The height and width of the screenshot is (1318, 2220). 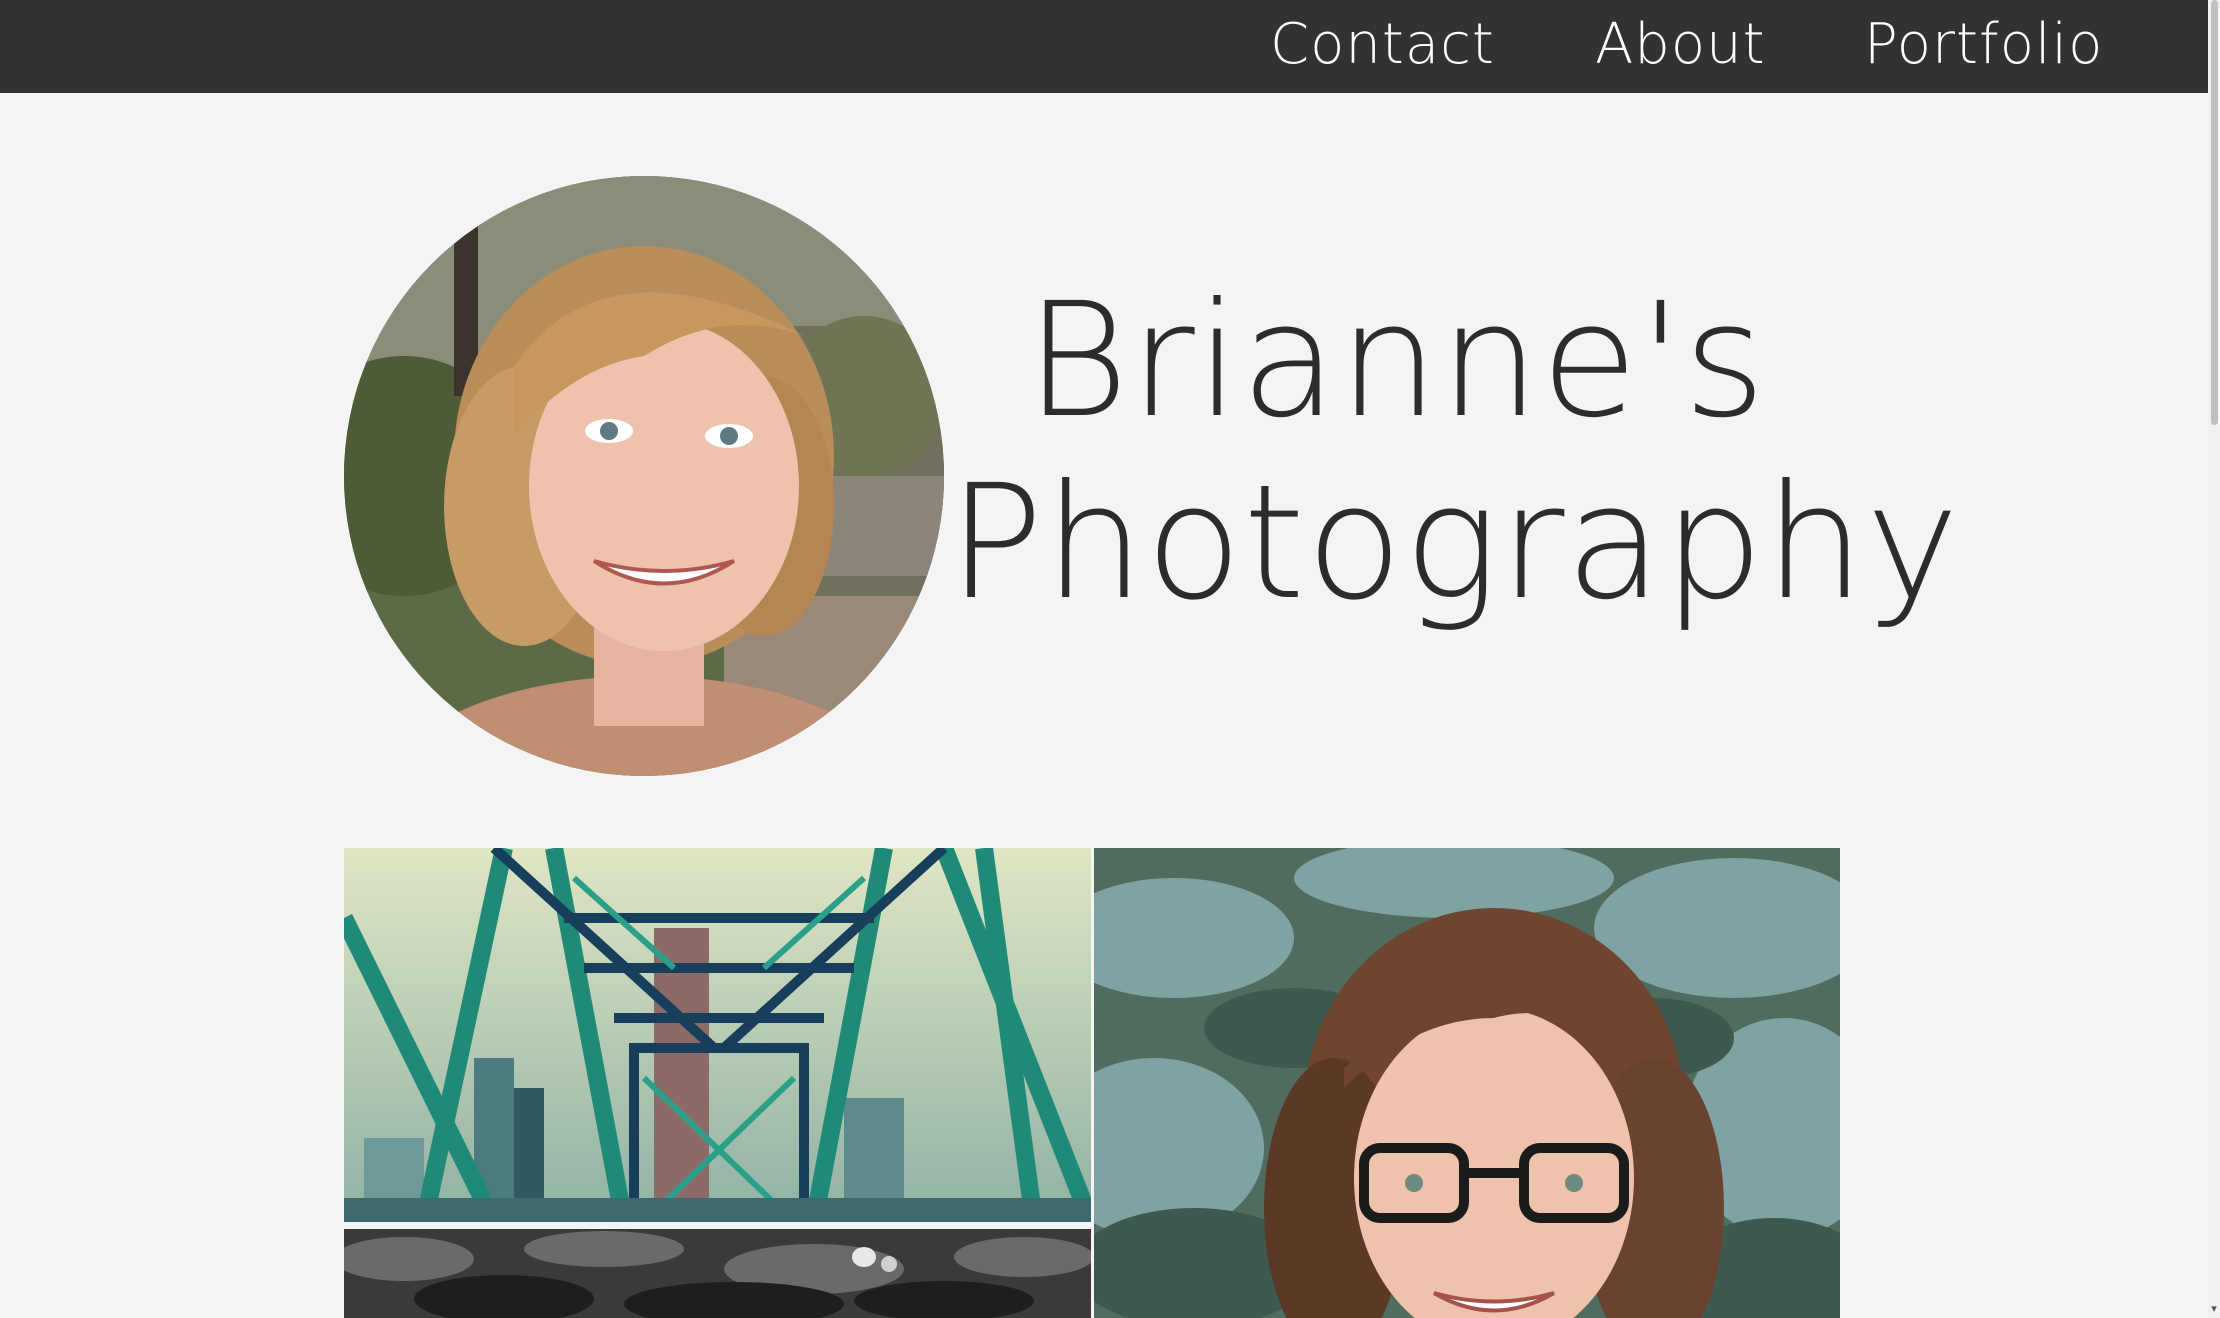 I want to click on site-title: Brianne's Photography, so click(x=1454, y=452).